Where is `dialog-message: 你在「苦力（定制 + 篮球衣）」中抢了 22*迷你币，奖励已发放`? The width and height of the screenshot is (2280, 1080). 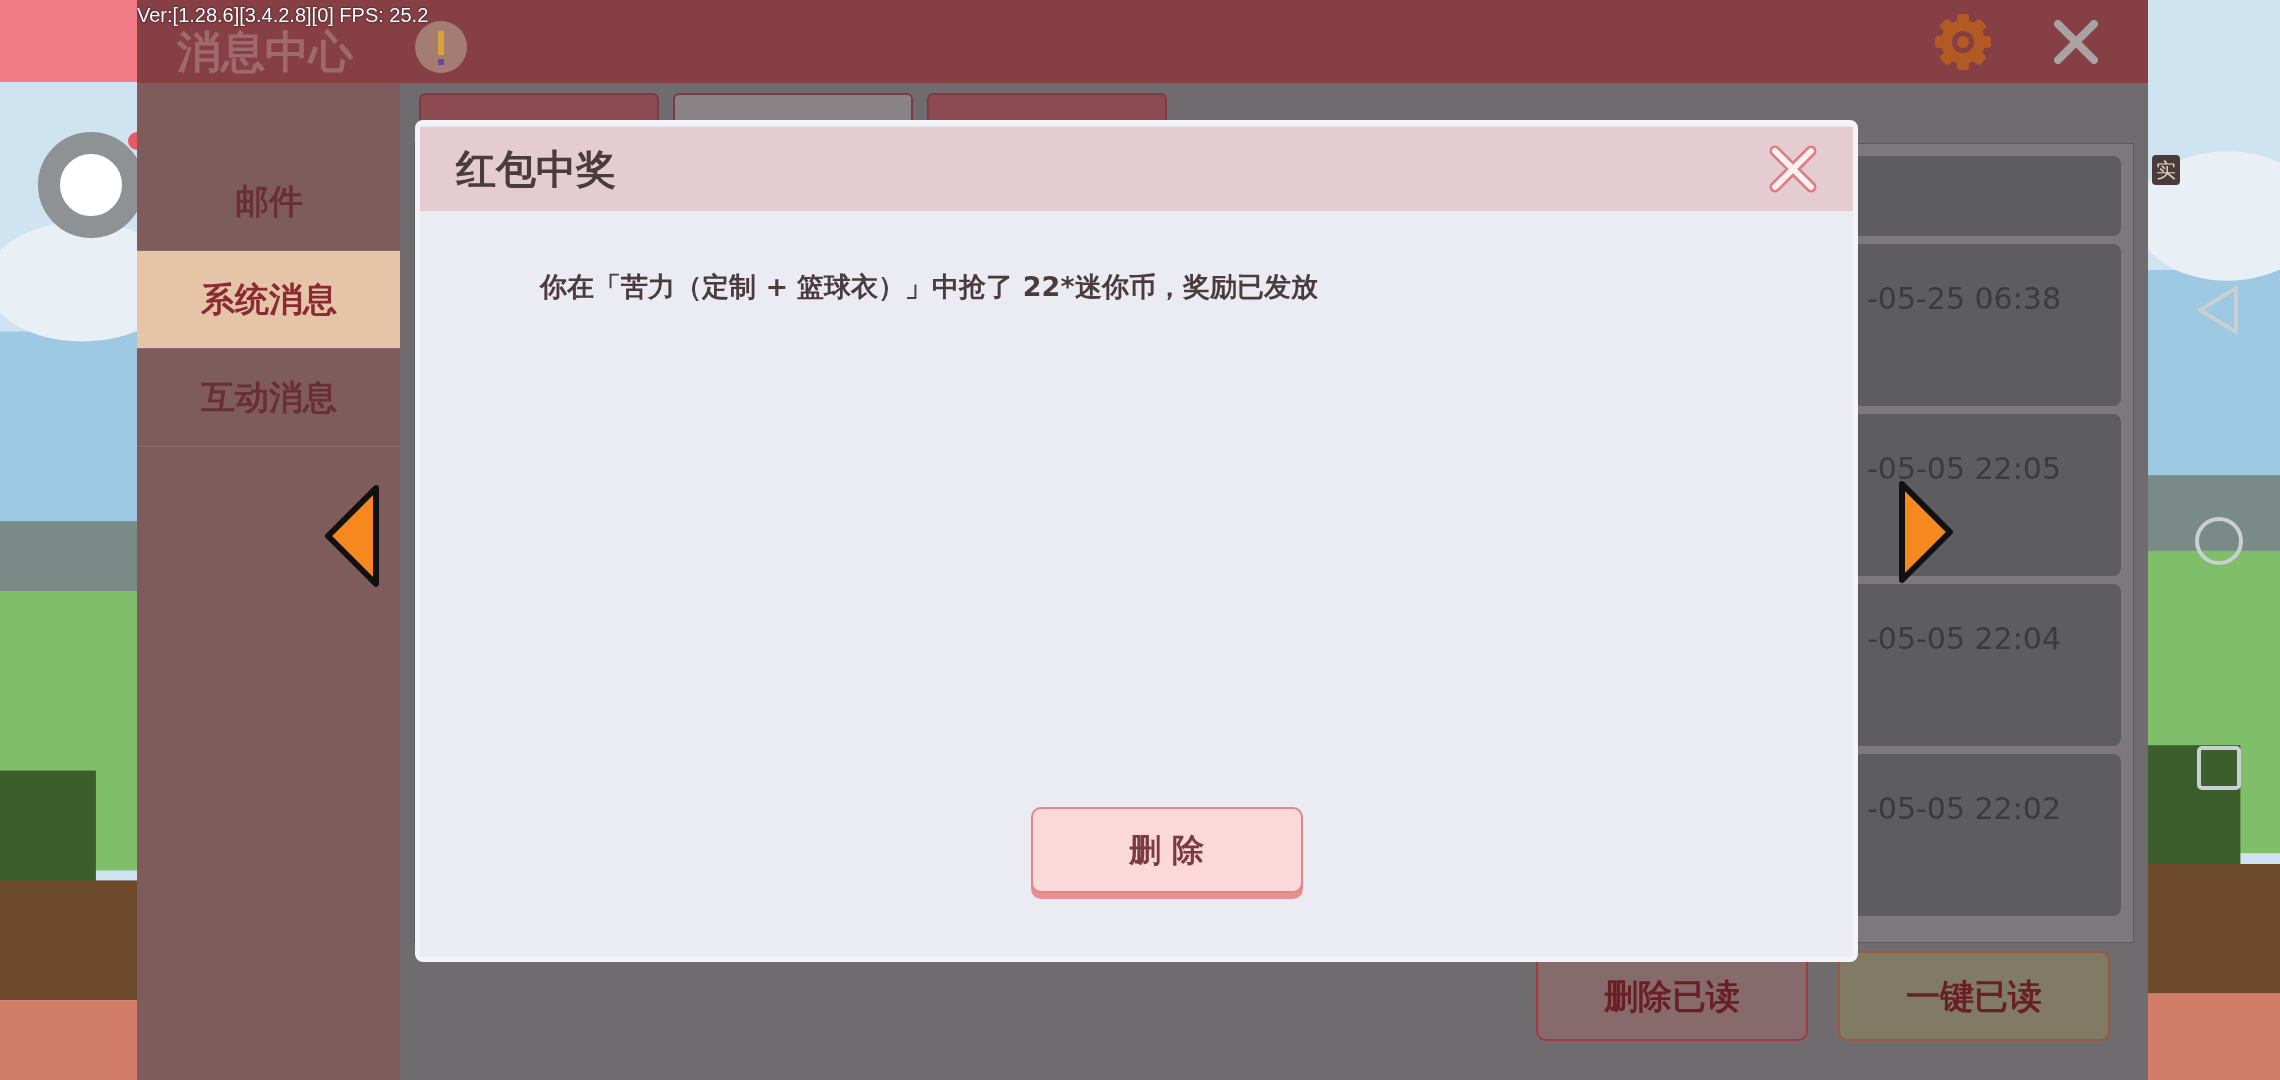 dialog-message: 你在「苦力（定制 + 篮球衣）」中抢了 22*迷你币，奖励已发放 is located at coordinates (929, 287).